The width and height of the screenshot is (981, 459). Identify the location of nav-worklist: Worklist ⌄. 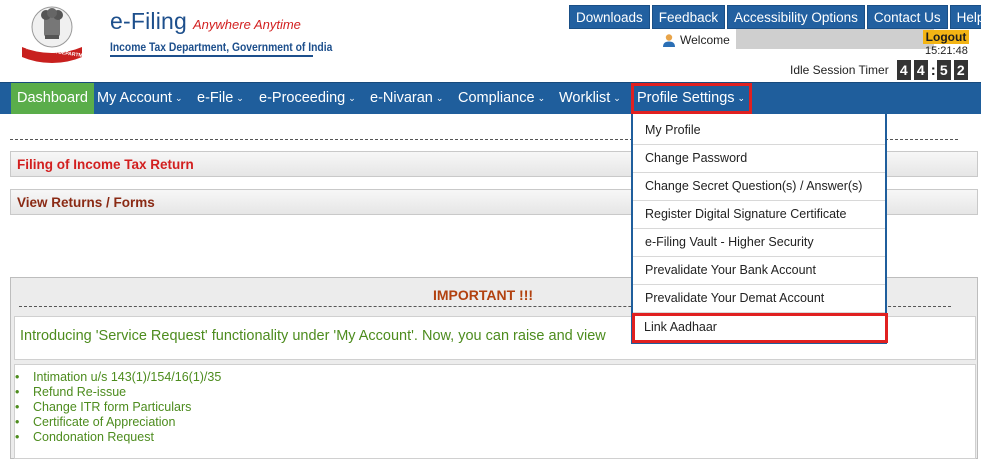
(590, 98).